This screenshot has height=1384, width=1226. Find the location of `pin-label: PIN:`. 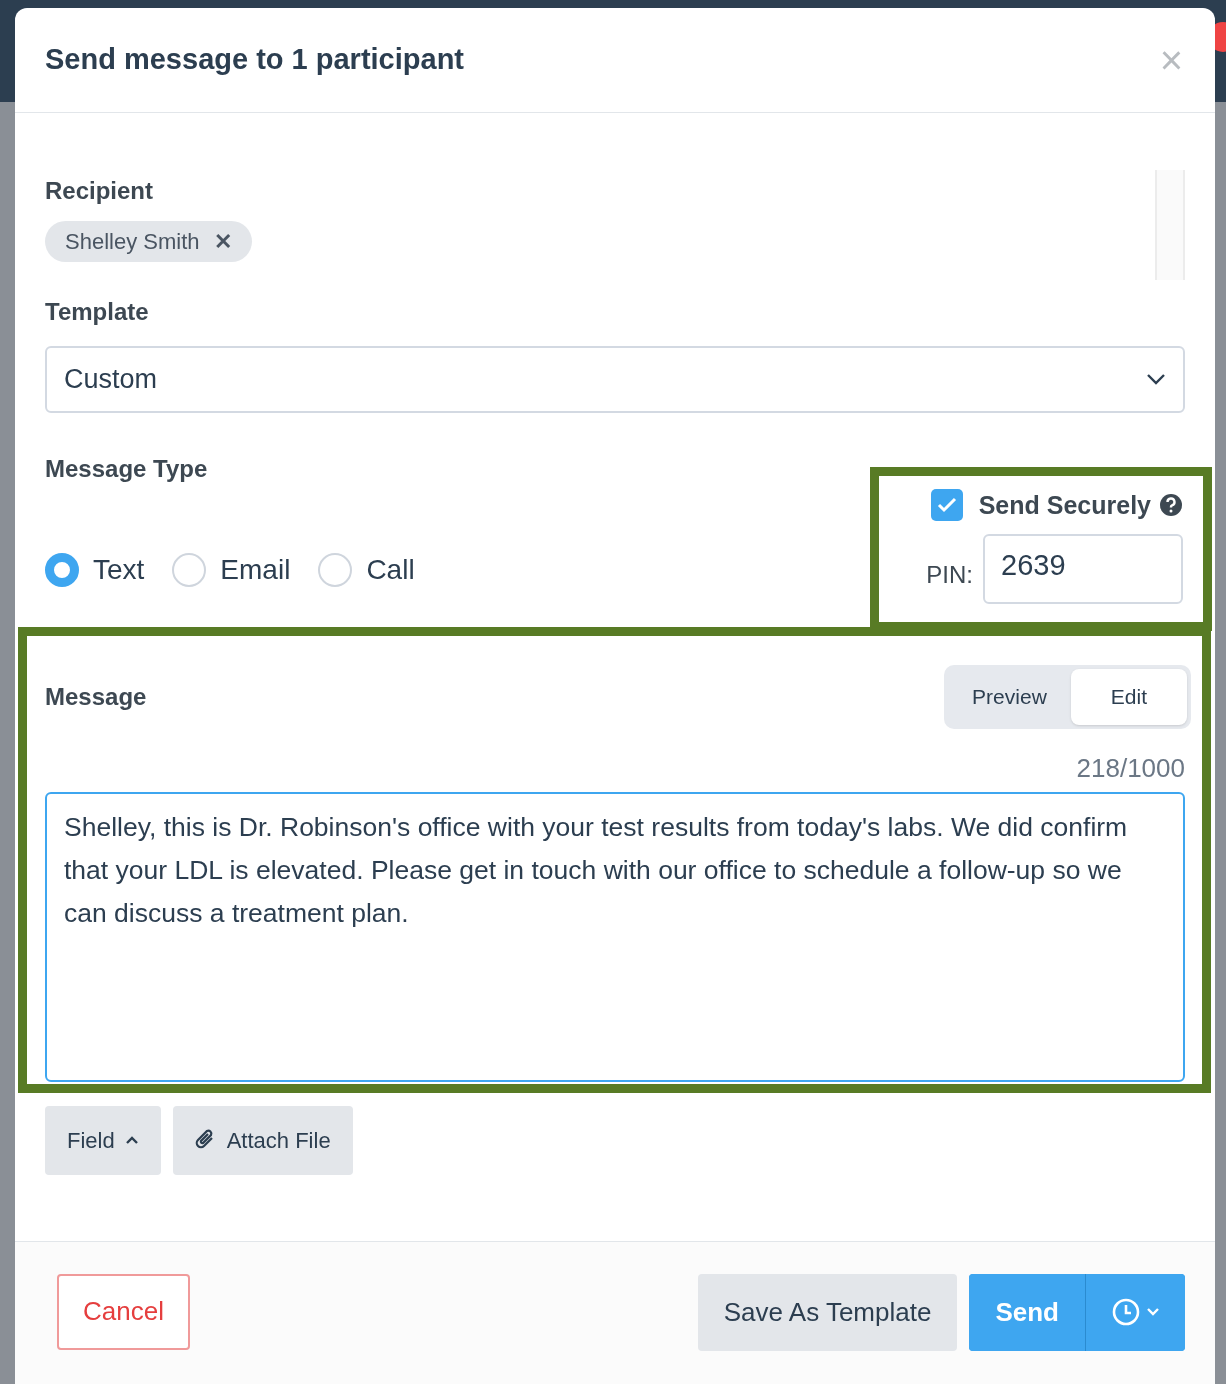

pin-label: PIN: is located at coordinates (949, 575).